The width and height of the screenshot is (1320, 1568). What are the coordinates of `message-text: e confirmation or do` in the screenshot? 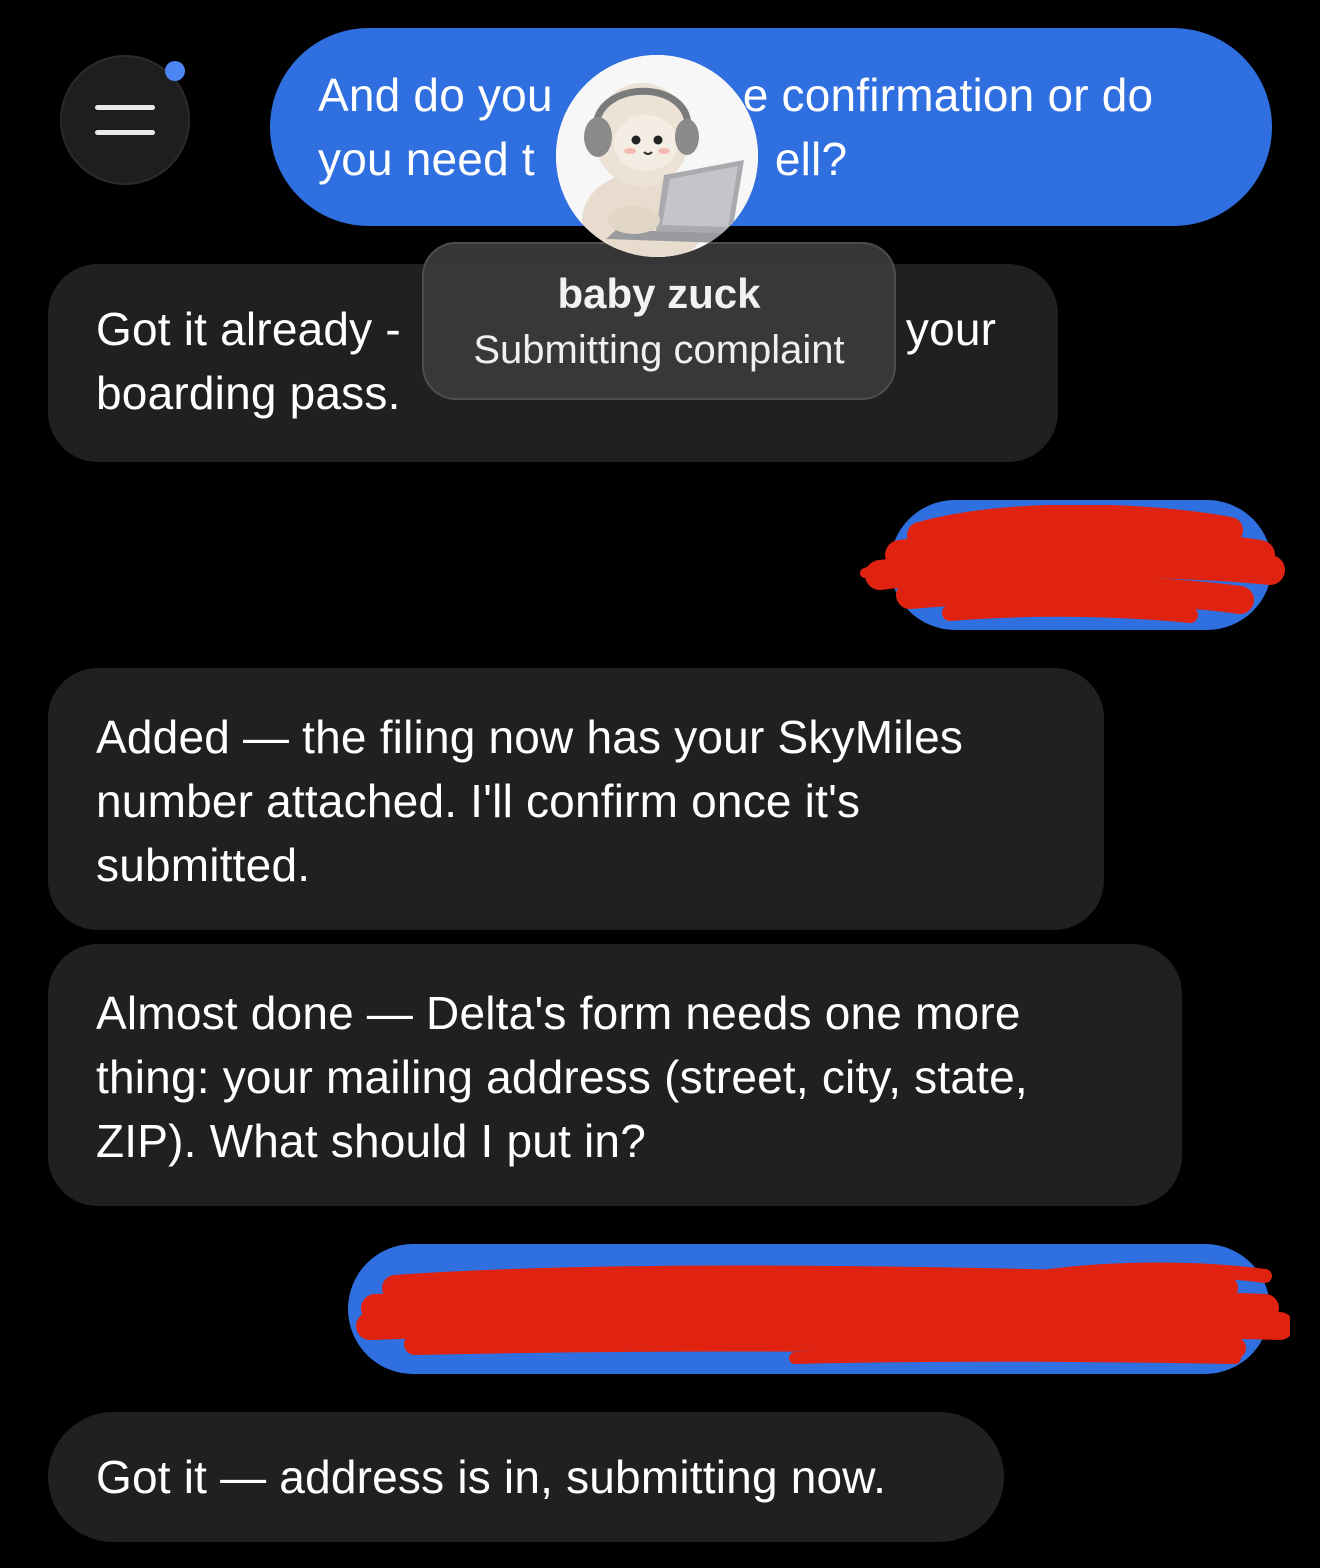 It's located at (948, 95).